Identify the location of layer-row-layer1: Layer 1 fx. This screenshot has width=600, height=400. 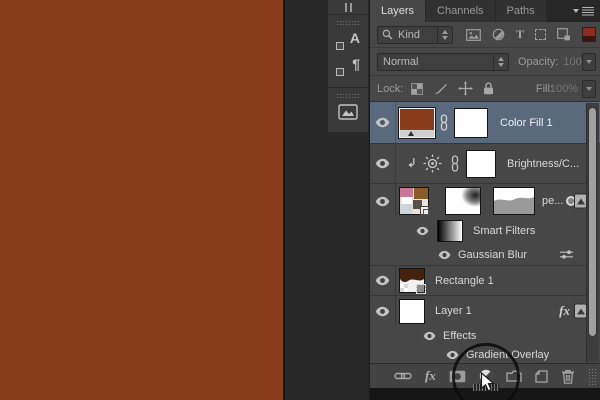
(485, 311).